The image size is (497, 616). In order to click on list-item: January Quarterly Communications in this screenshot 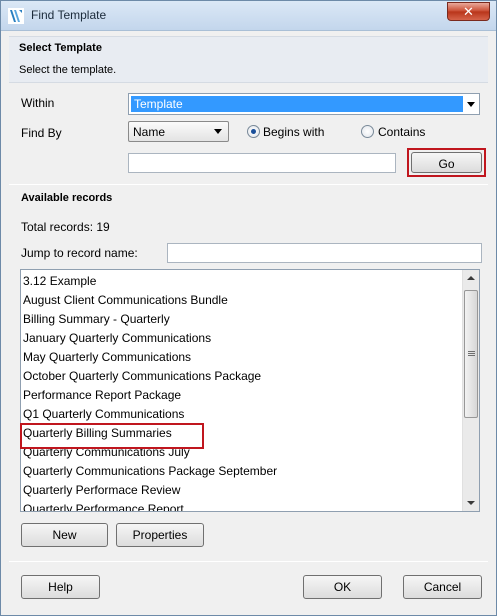, I will do `click(117, 340)`.